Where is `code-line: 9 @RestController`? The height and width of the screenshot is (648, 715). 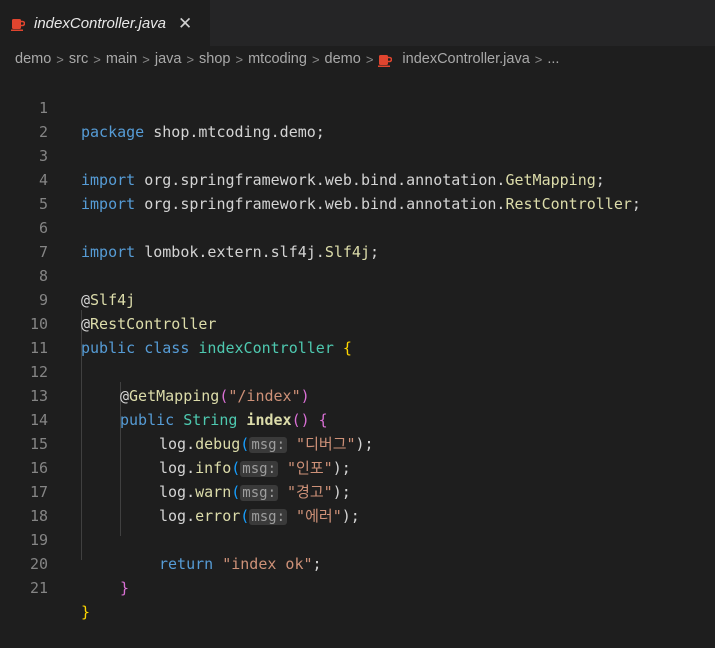 code-line: 9 @RestController is located at coordinates (357, 298).